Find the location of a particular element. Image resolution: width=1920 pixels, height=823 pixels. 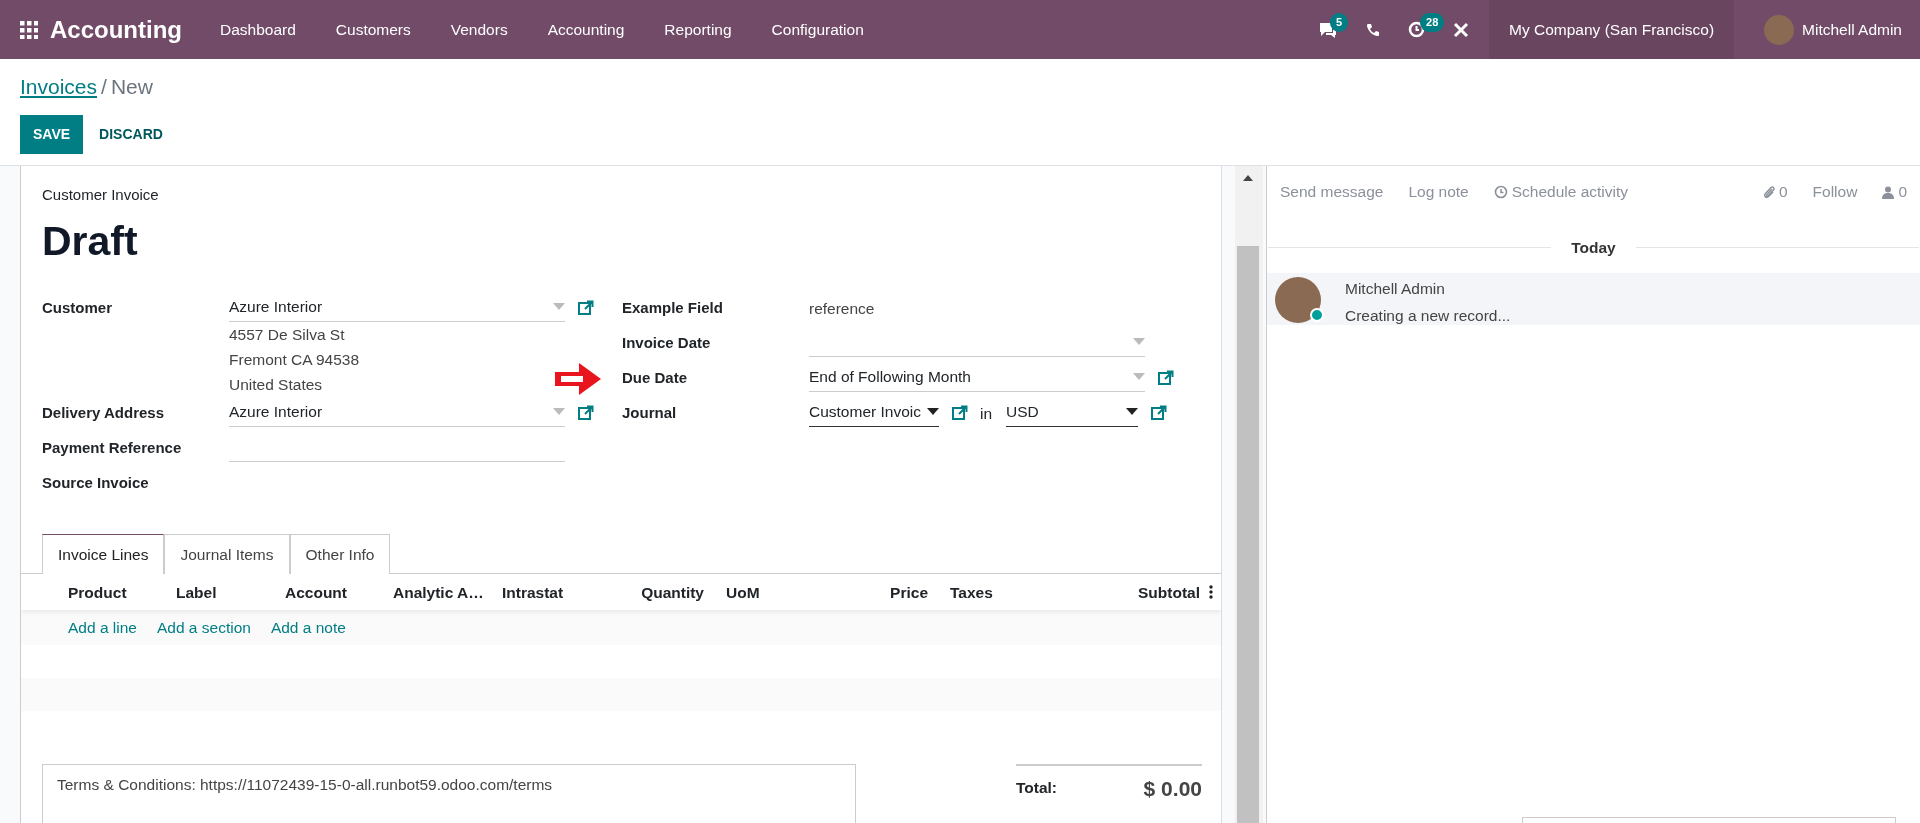

messages-button: 5 is located at coordinates (1328, 29).